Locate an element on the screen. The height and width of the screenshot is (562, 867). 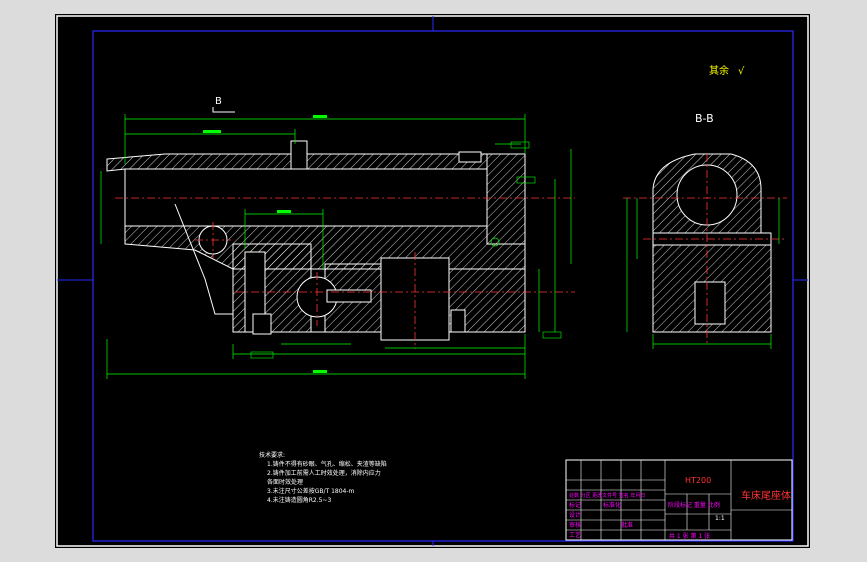
tech-item: 1.铸件不得有砂眼、气孔、缩松、夹渣等缺陷 is located at coordinates (327, 464).